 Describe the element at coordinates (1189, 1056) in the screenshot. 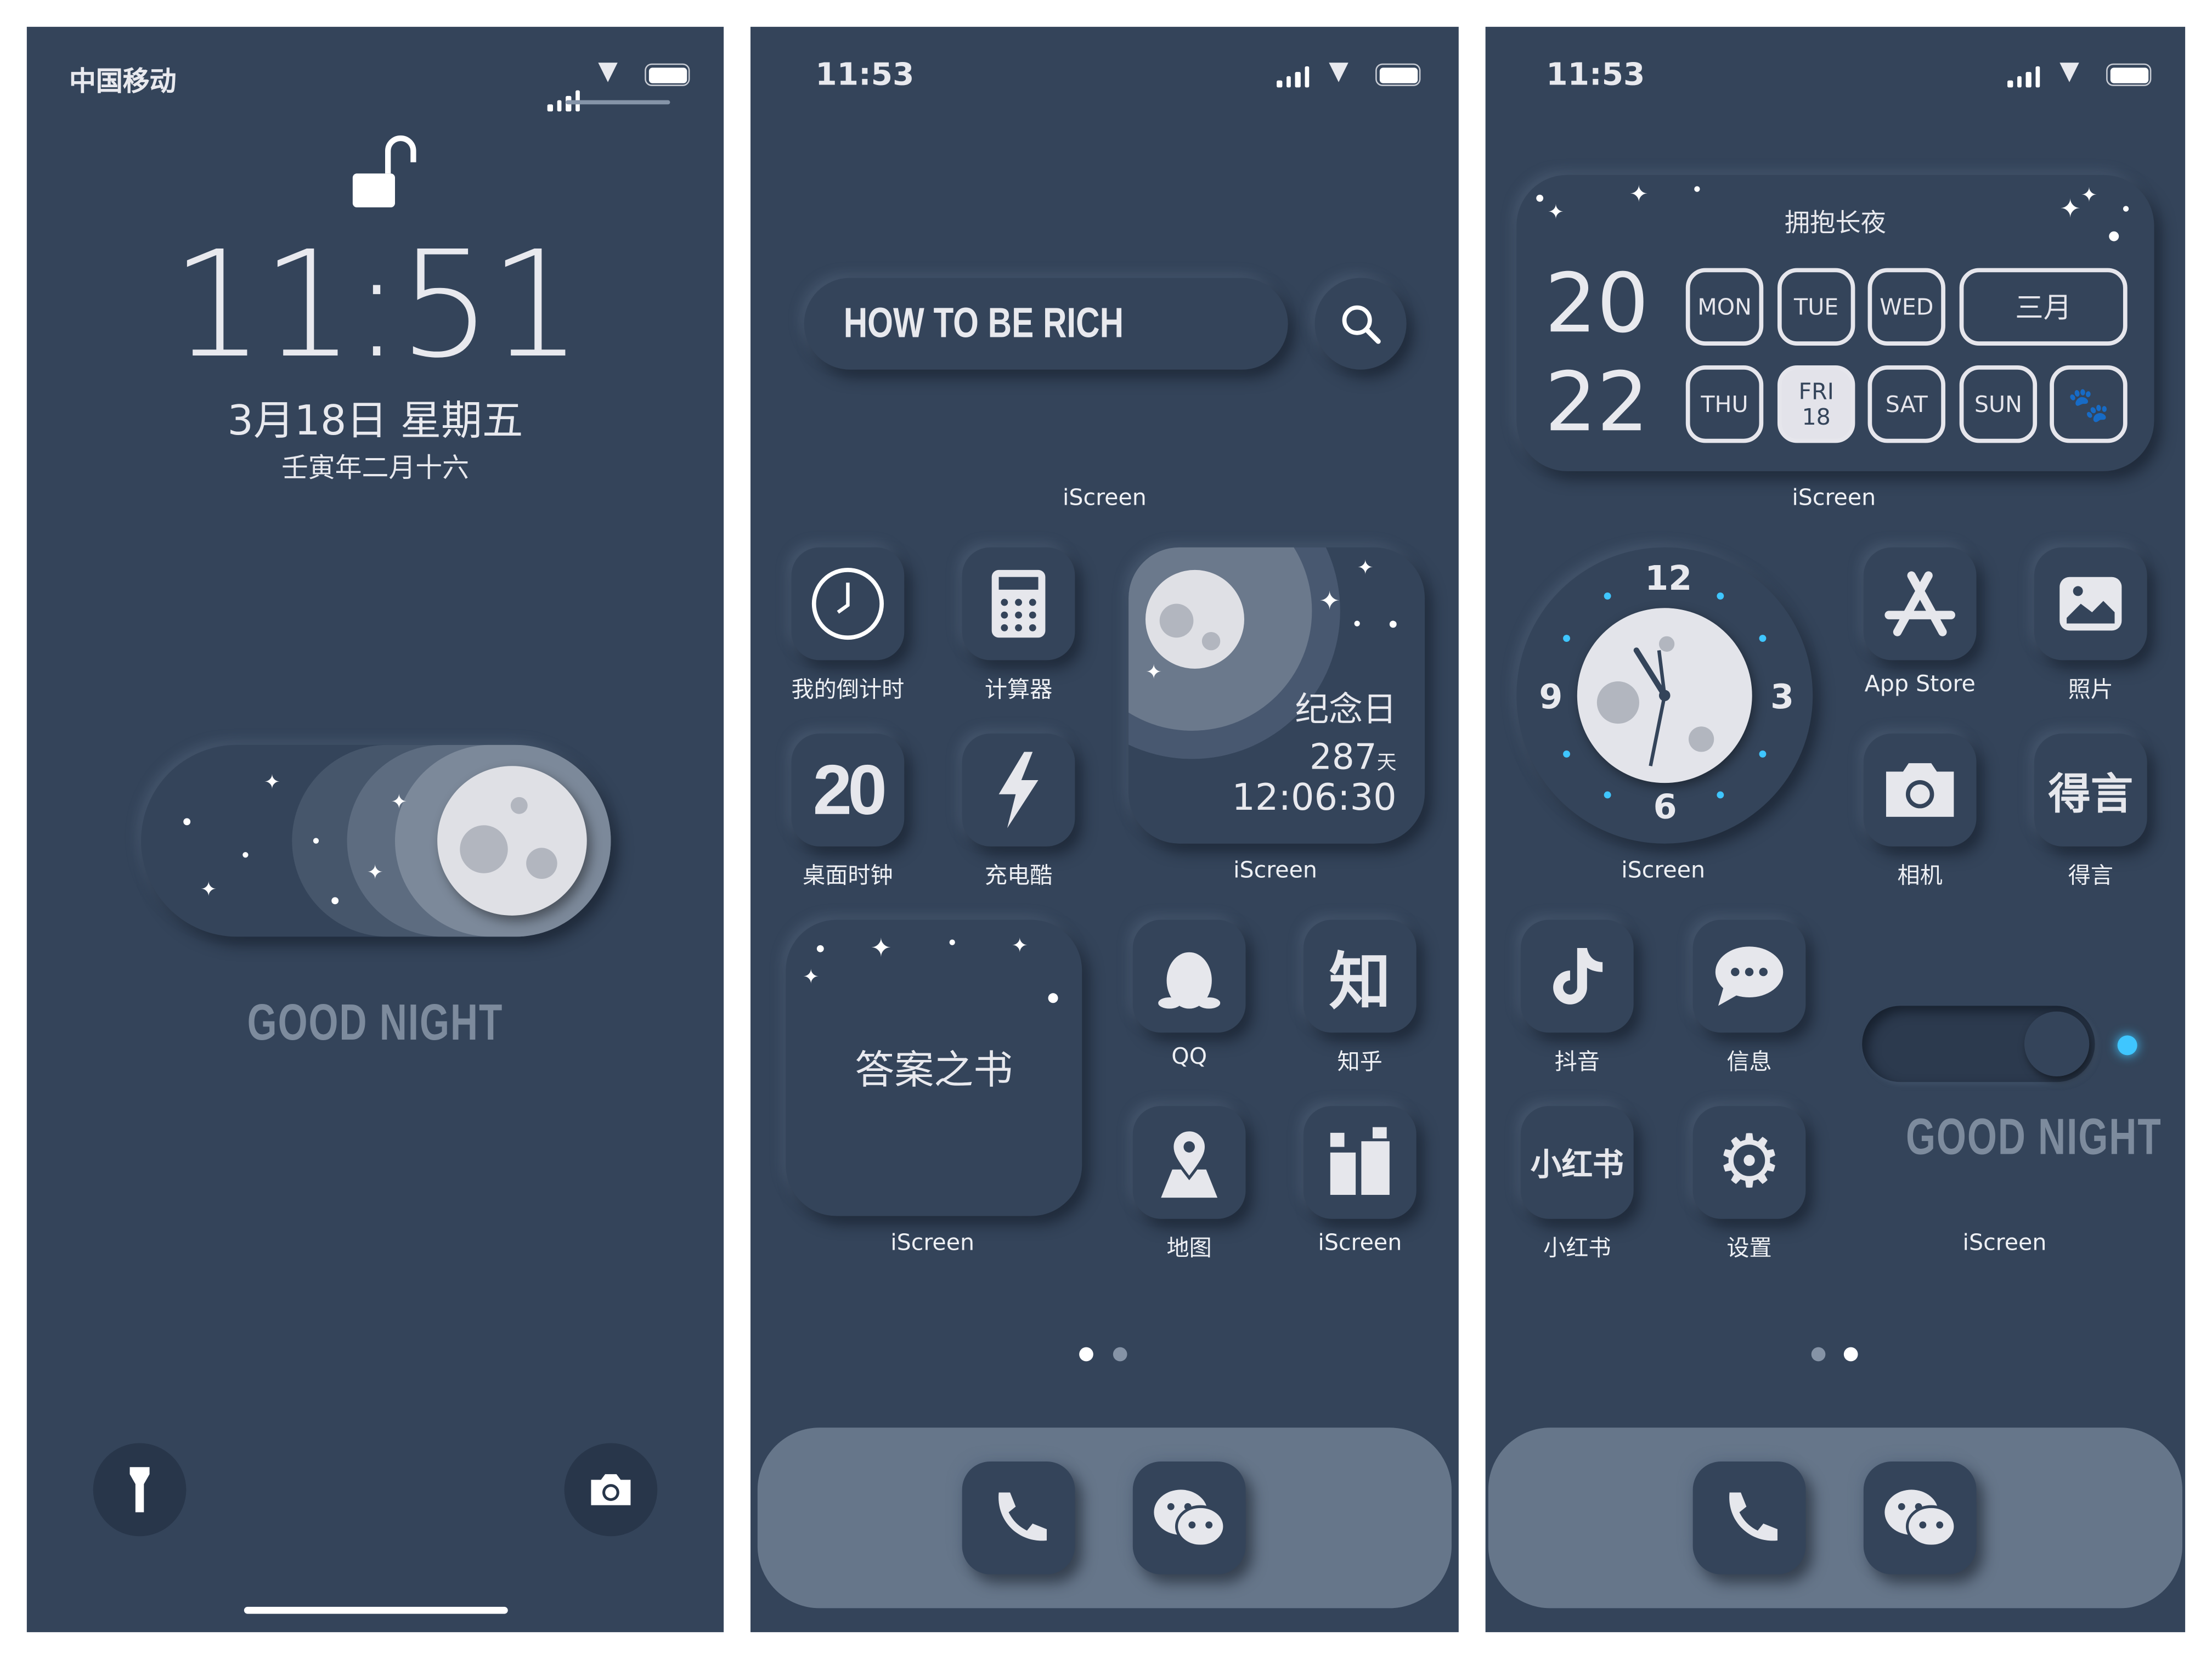

I see `app-label: QQ` at that location.